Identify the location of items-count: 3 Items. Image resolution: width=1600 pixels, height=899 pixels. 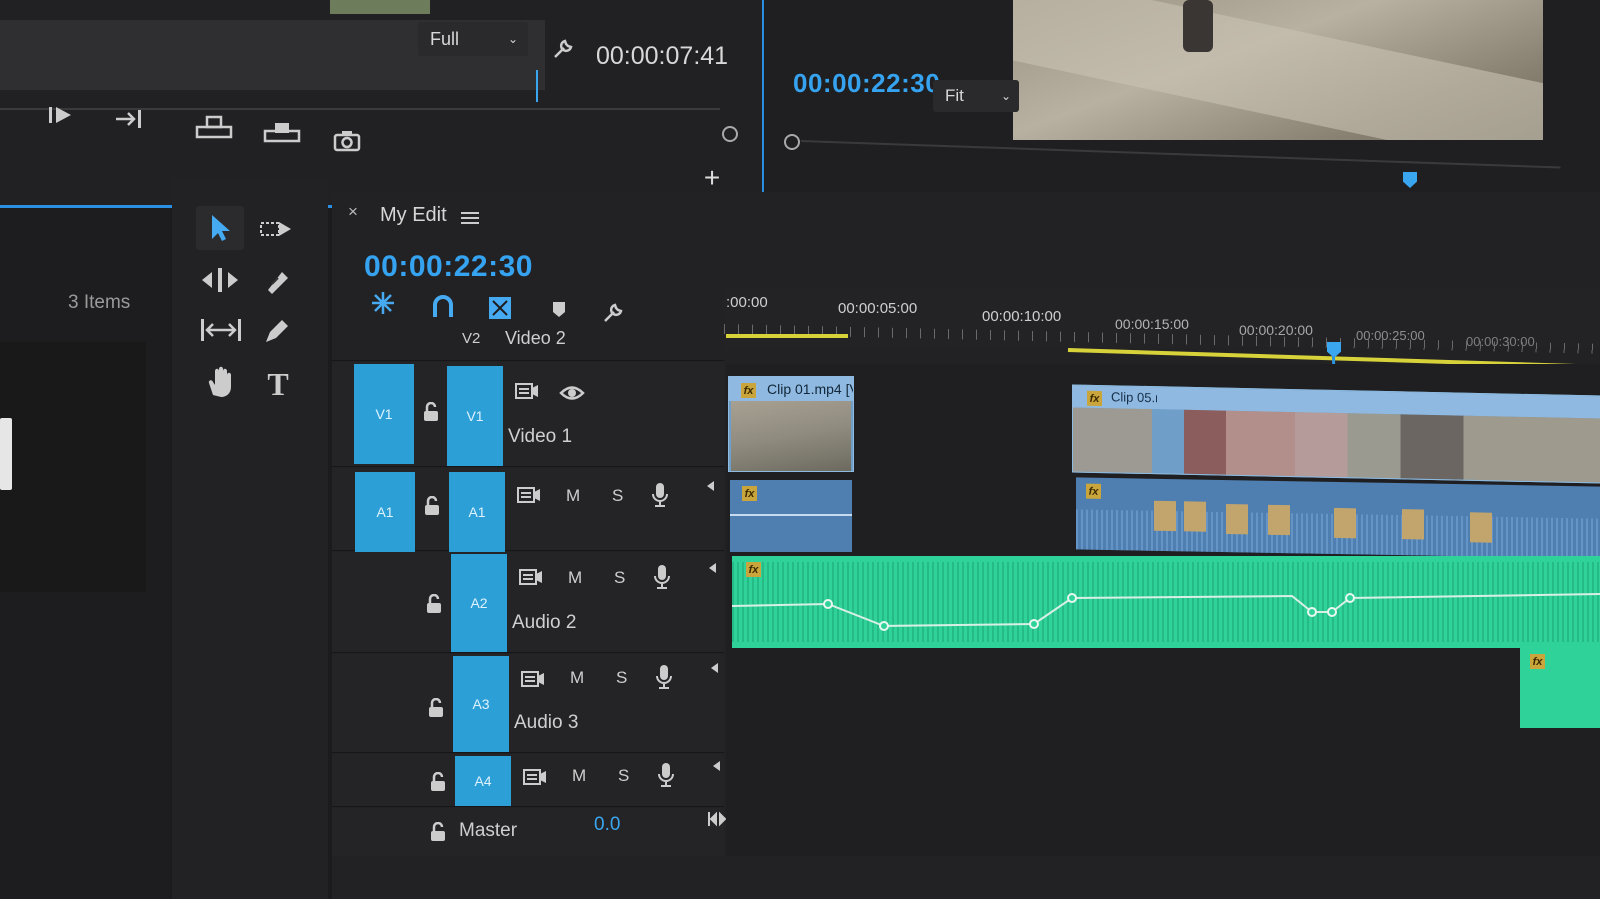
(99, 302).